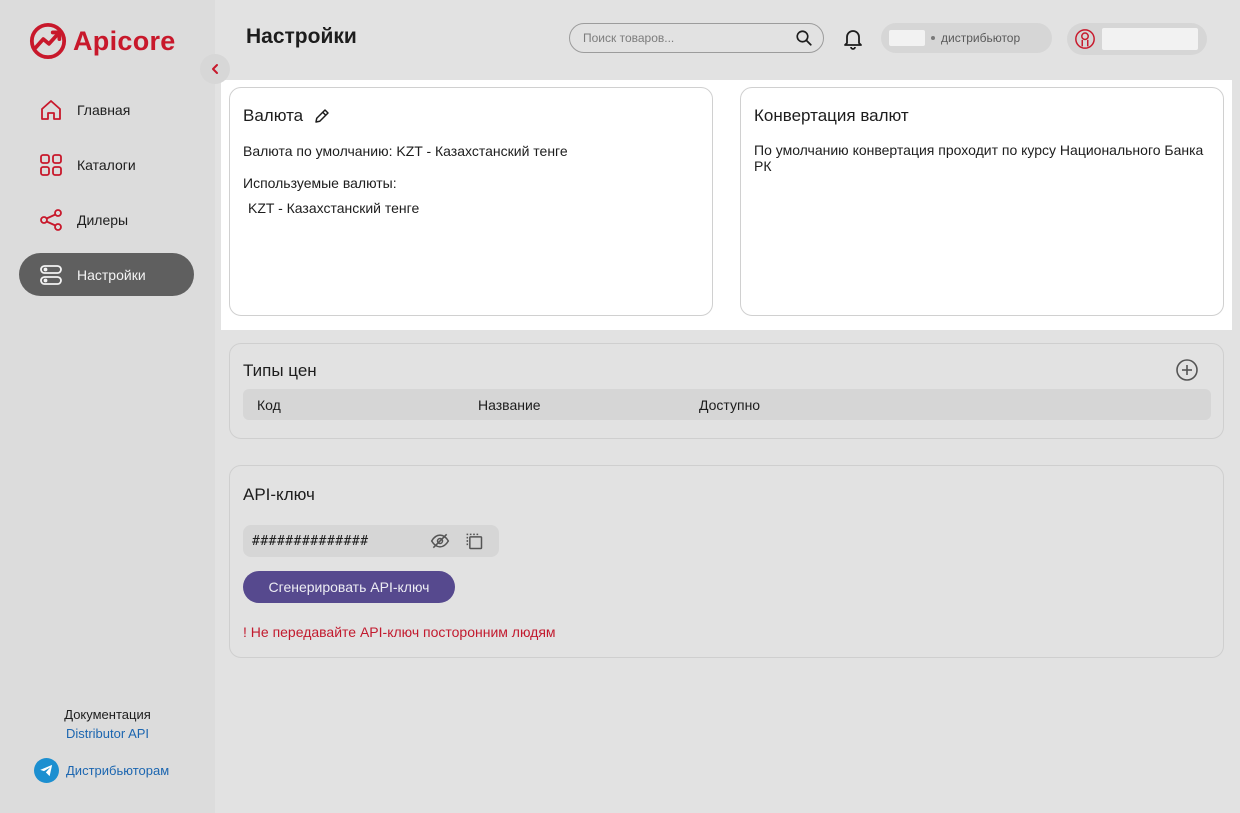 The image size is (1240, 813). What do you see at coordinates (831, 115) in the screenshot?
I see `conversion-card-title: Конвертация валют` at bounding box center [831, 115].